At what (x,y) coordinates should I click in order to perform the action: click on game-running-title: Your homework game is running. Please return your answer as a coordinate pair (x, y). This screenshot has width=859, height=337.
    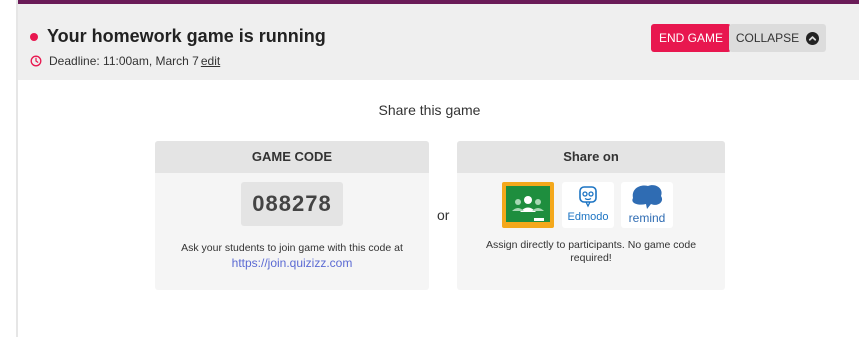
    Looking at the image, I should click on (186, 36).